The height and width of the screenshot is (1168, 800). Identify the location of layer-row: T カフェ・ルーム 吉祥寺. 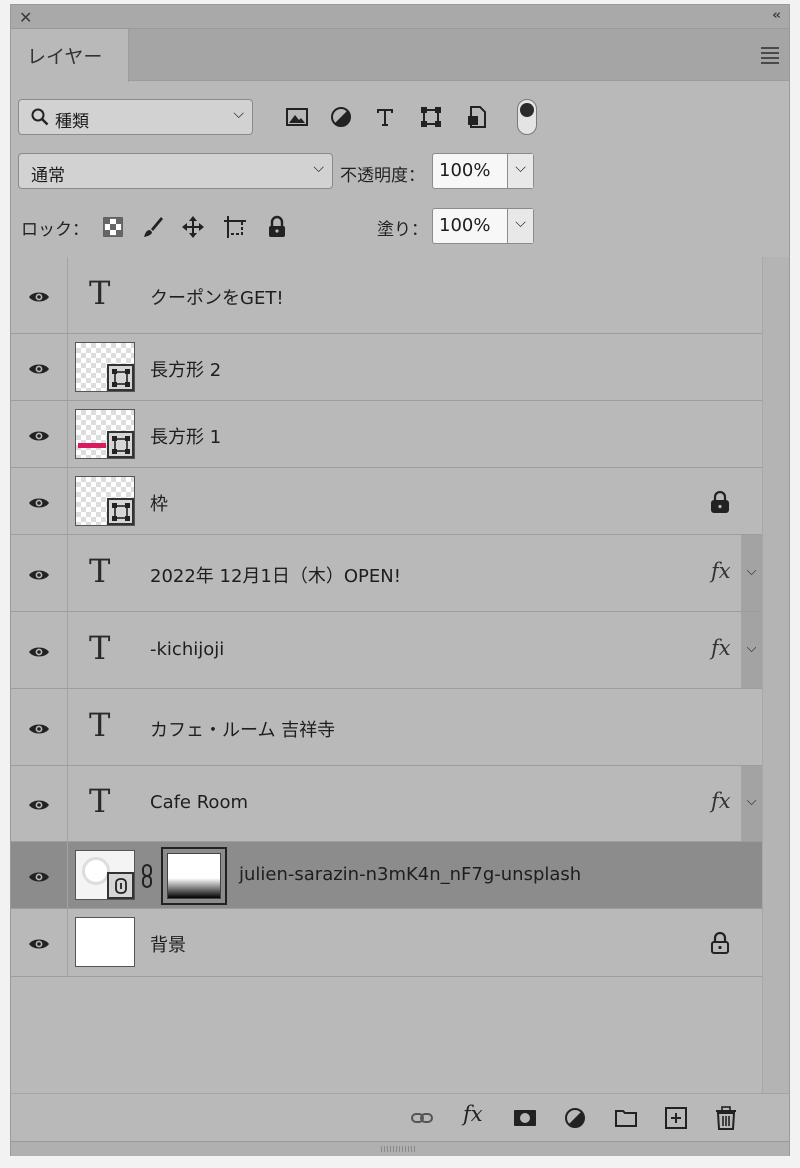
(386, 727).